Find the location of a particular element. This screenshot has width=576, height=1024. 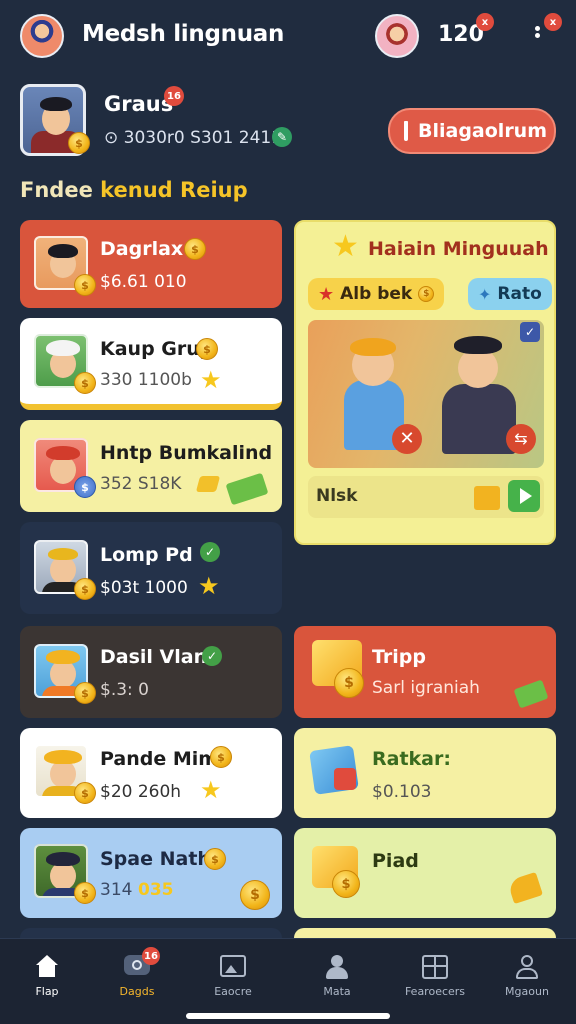

reward-card-ratkar: Ratkar: $0.103 is located at coordinates (425, 773).